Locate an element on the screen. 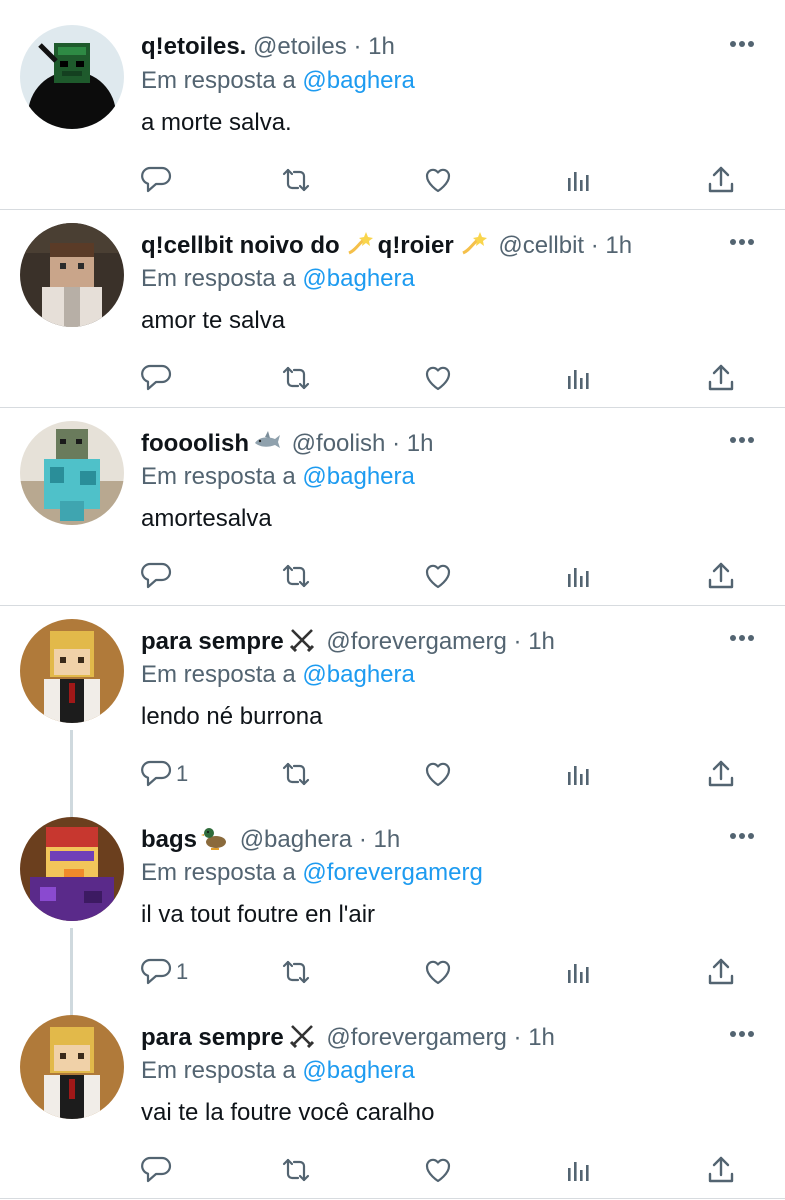  mention-link: @forevergamerg is located at coordinates (392, 872).